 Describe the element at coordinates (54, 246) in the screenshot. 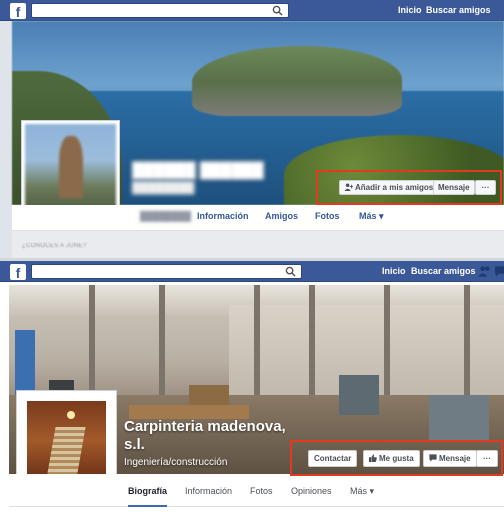

I see `blurred-hint-text: ¿CONOCES A JUNE?` at that location.